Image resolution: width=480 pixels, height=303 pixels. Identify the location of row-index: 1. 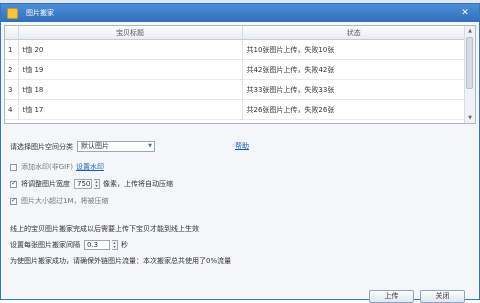
(12, 49).